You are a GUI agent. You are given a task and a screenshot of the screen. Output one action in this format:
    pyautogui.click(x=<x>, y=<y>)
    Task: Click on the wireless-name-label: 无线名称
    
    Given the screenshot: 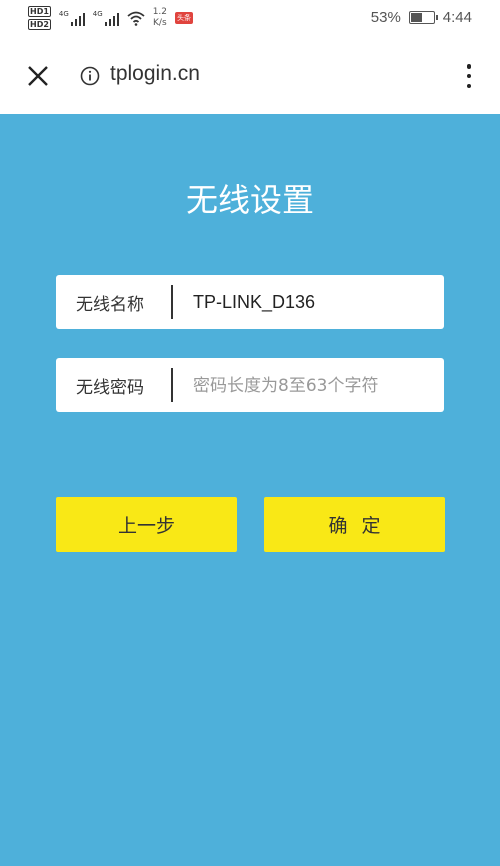 What is the action you would take?
    pyautogui.click(x=110, y=305)
    